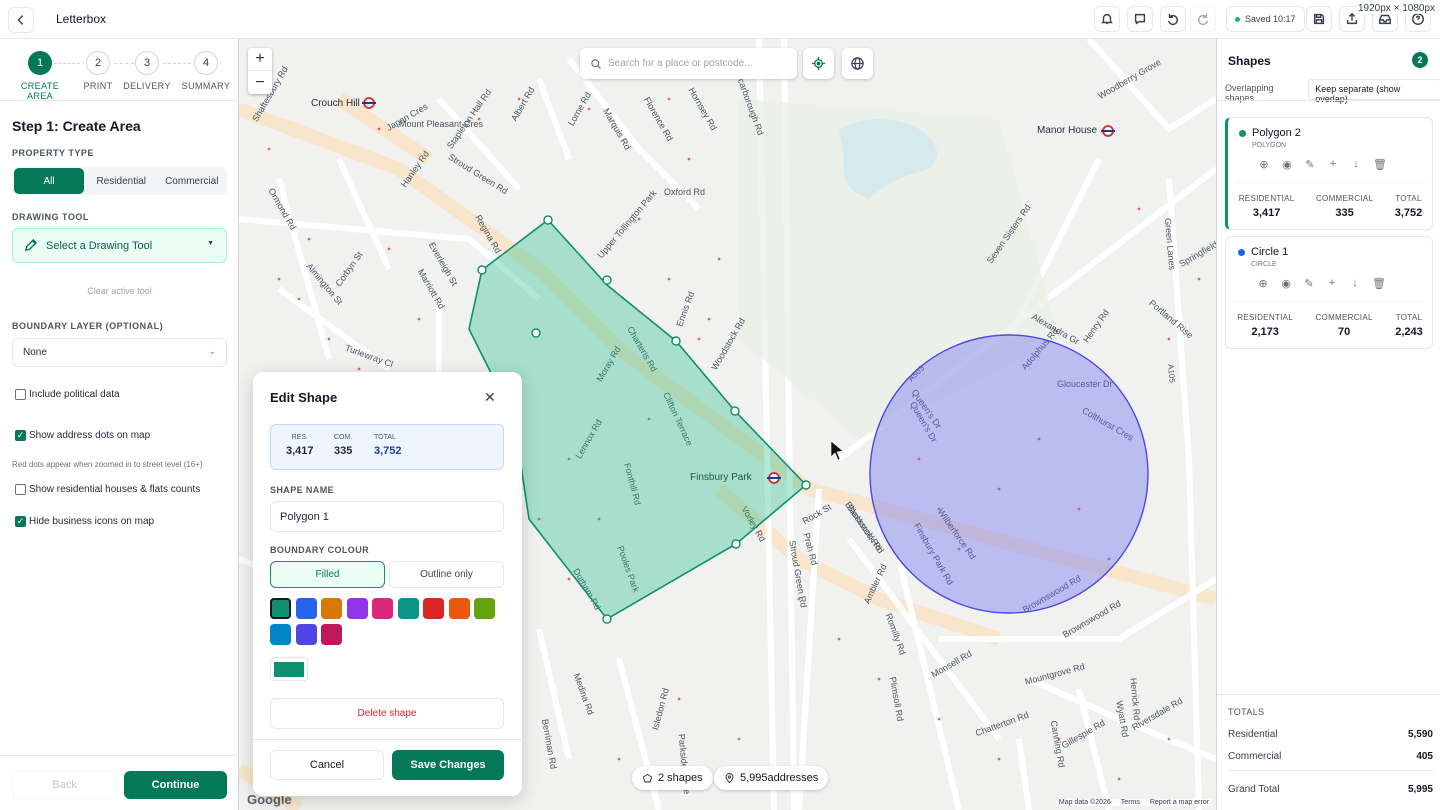 The width and height of the screenshot is (1440, 810). Describe the element at coordinates (1140, 19) in the screenshot. I see `comments-button` at that location.